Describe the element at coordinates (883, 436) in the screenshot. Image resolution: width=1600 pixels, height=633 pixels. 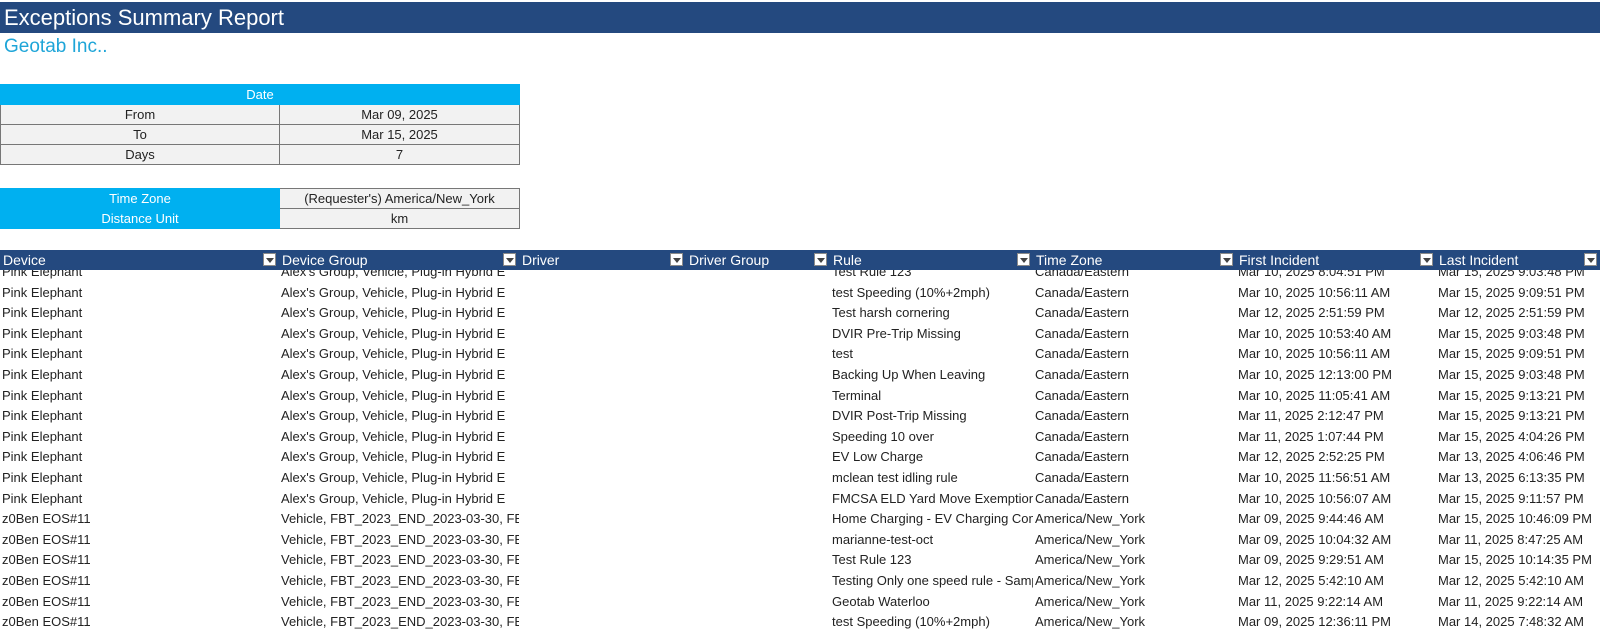
I see `cell-rule: Speeding 10 over` at that location.